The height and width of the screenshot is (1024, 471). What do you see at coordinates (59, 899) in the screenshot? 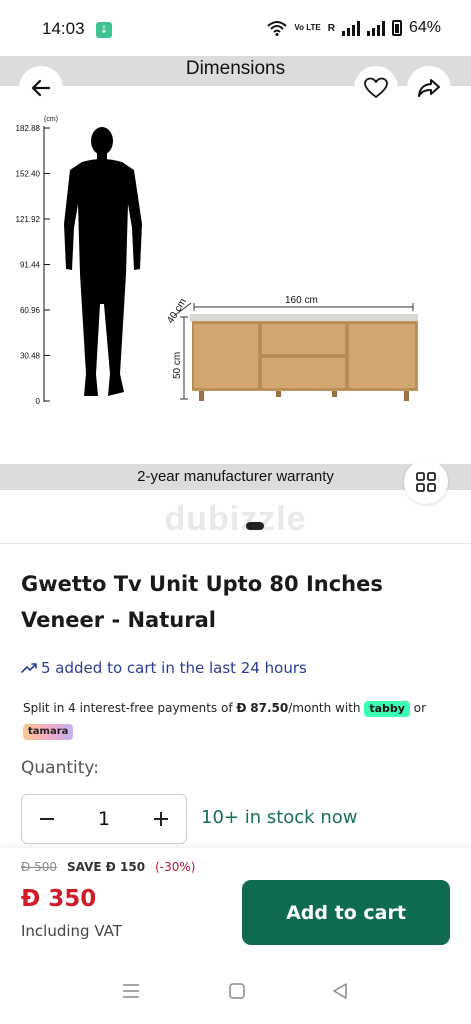
I see `current-price: Đ 350` at bounding box center [59, 899].